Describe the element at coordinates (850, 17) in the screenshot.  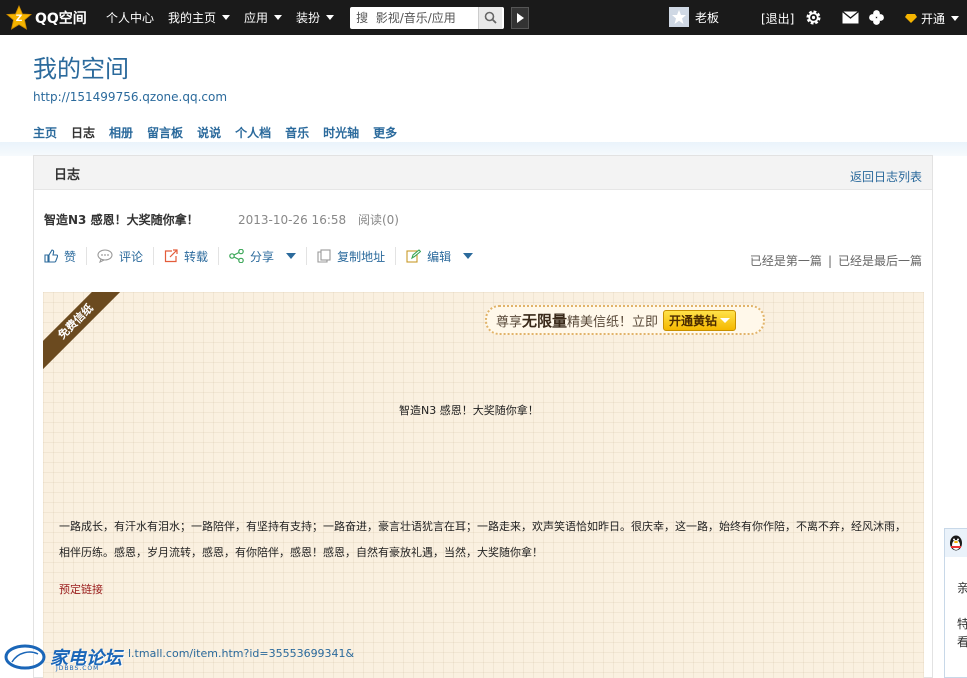
I see `mail-icon` at that location.